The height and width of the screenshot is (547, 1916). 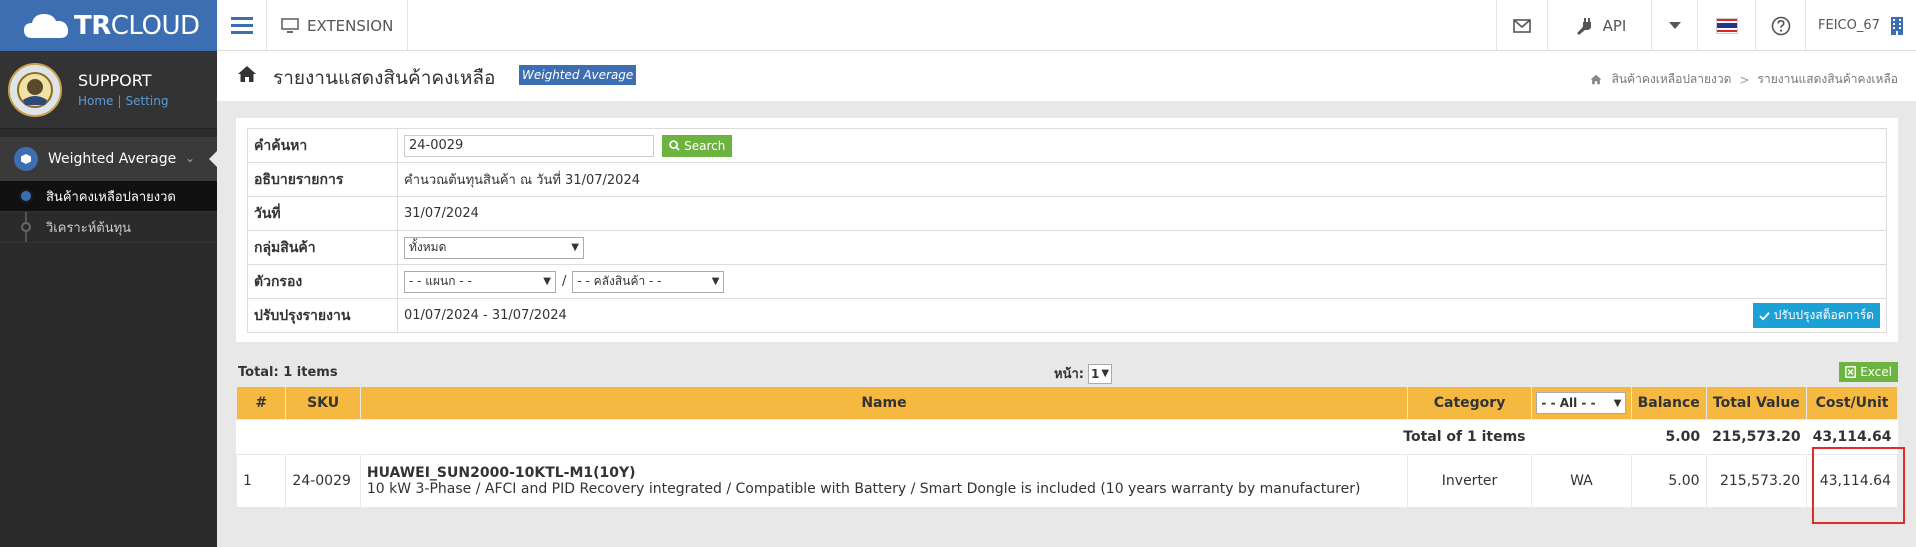 I want to click on total-items: Total: 1 items, so click(x=288, y=372).